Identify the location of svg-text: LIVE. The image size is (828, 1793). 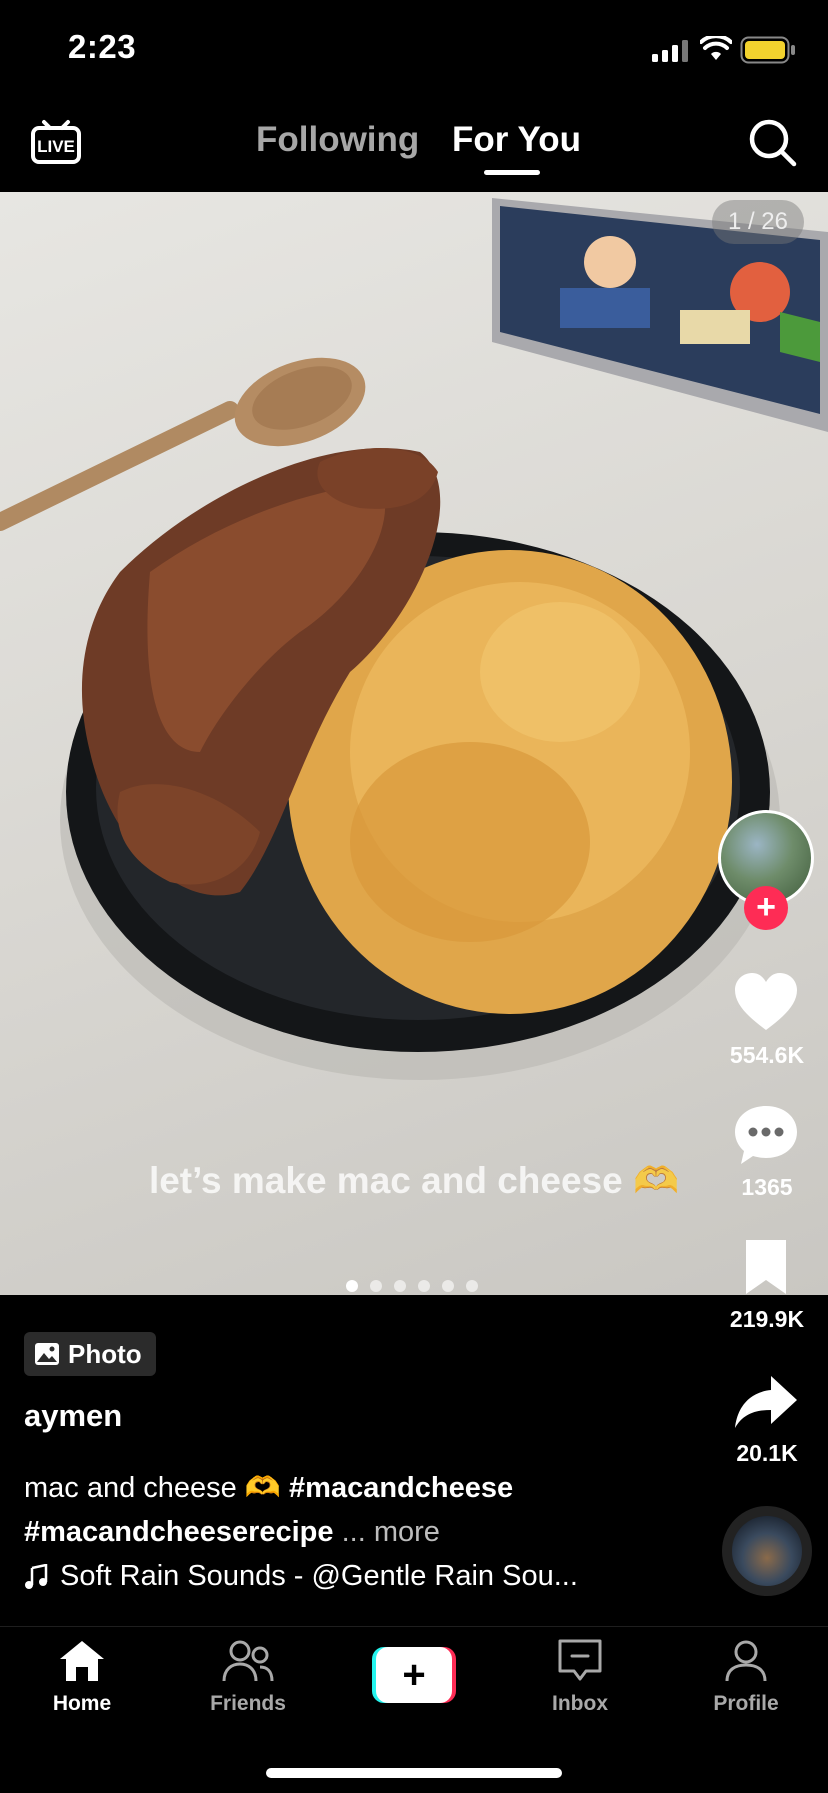
(56, 146).